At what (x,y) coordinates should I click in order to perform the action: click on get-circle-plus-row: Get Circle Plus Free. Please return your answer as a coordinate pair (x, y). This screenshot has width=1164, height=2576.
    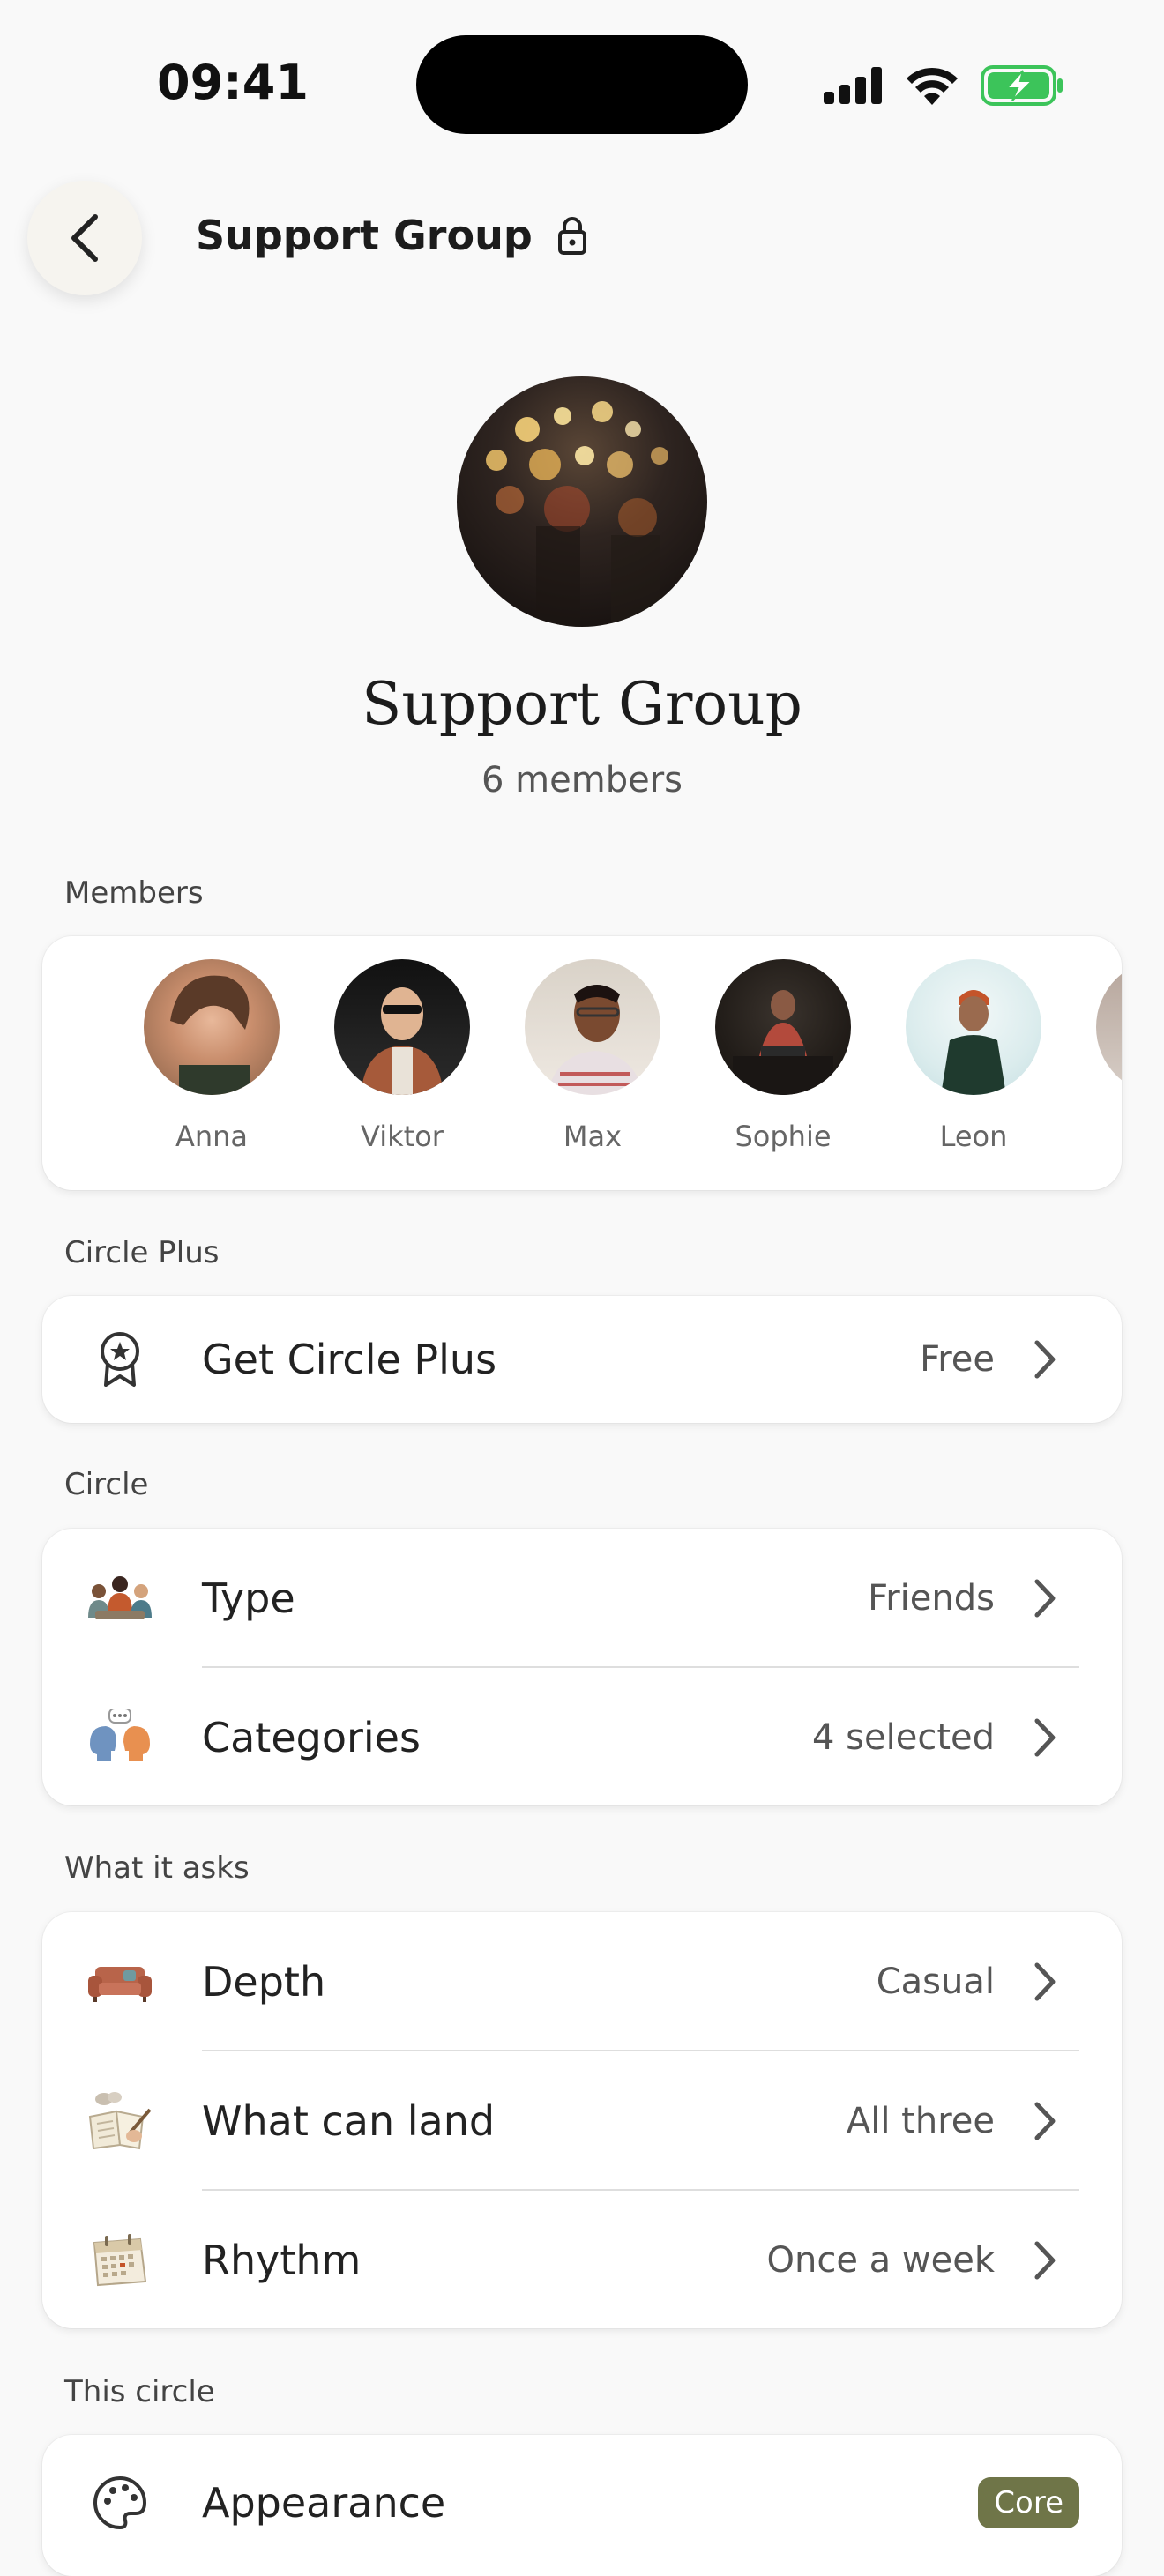
    Looking at the image, I should click on (582, 1360).